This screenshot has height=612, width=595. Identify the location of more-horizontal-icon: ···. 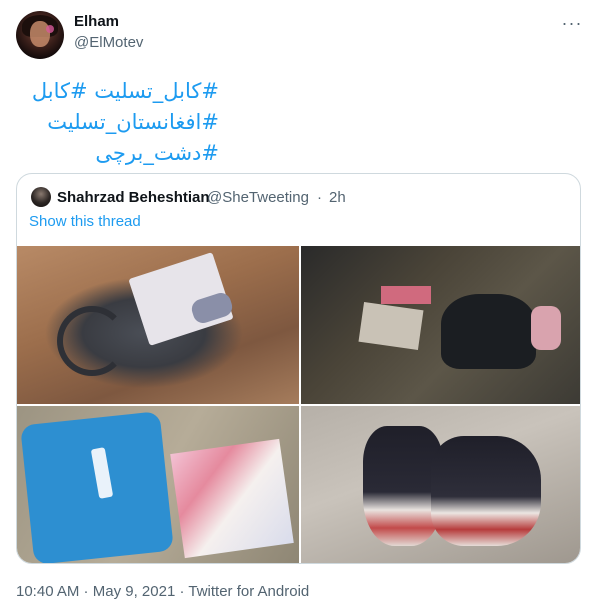
(572, 23).